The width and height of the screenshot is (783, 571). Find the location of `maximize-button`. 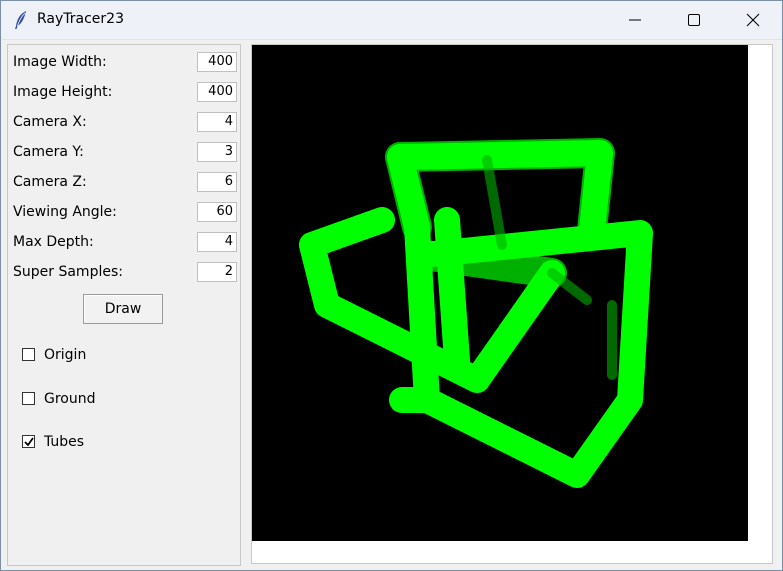

maximize-button is located at coordinates (694, 20).